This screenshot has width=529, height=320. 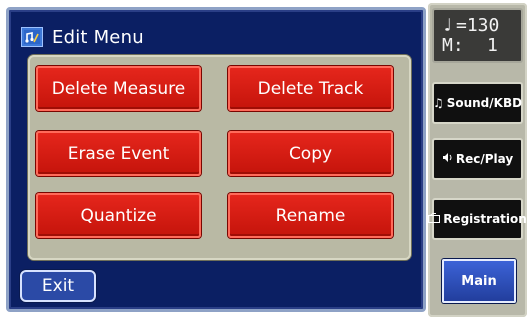 I want to click on copy-button: Copy, so click(x=310, y=153).